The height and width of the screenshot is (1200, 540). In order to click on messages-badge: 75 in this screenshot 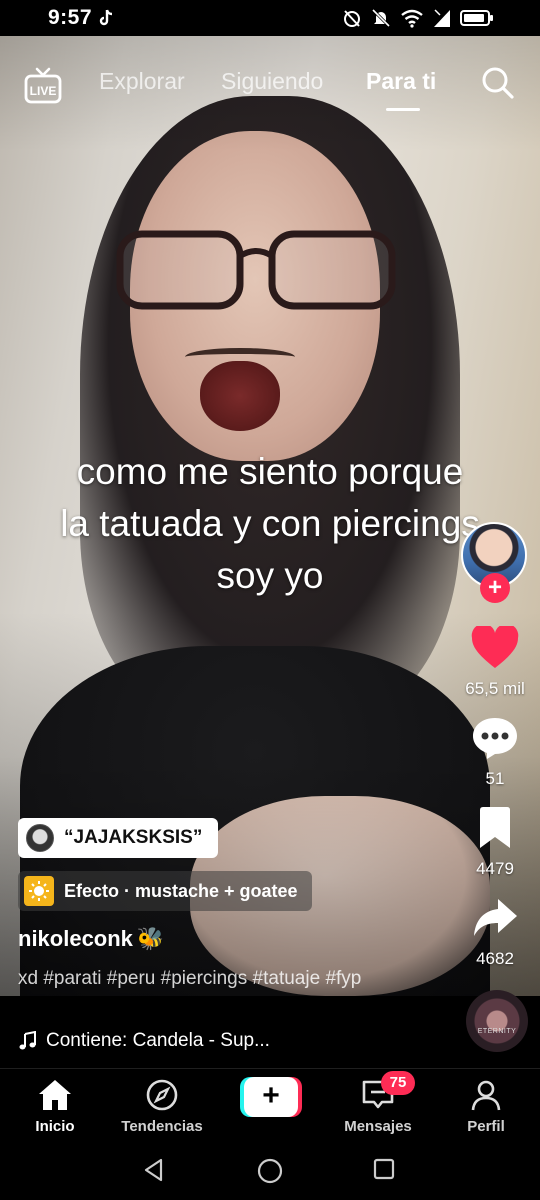, I will do `click(398, 1083)`.